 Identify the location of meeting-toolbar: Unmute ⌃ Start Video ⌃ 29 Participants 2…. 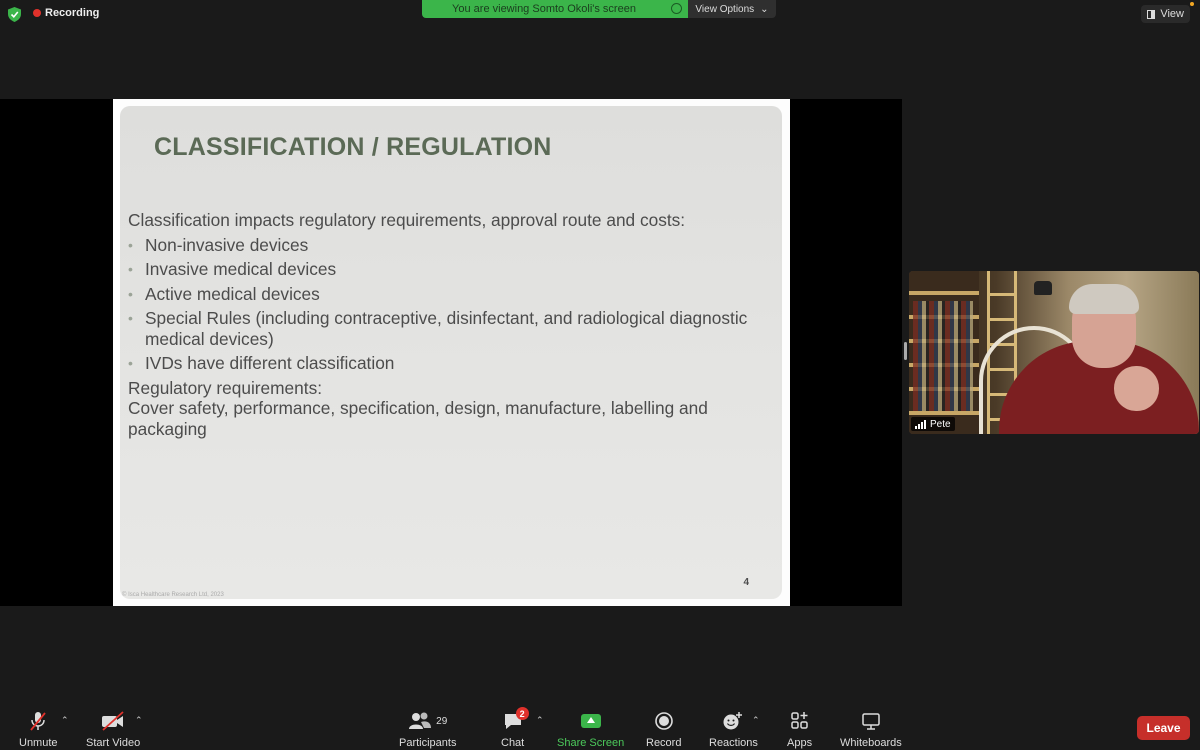
(600, 728).